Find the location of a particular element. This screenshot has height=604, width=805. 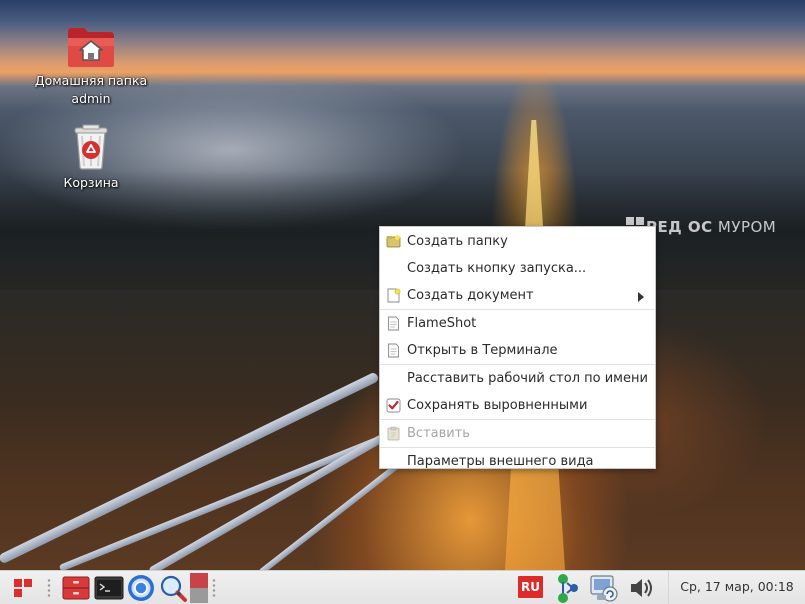

menu-item-label: Расставить рабочий стол по имени is located at coordinates (527, 378).